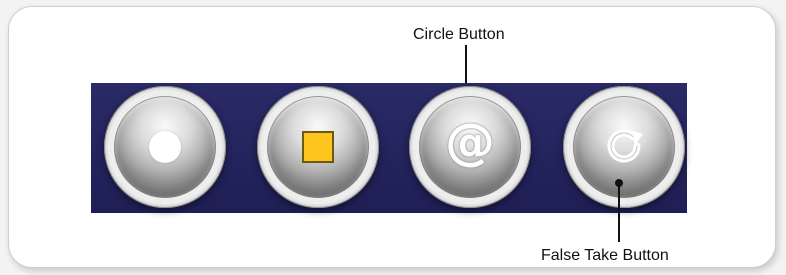 Image resolution: width=786 pixels, height=275 pixels. What do you see at coordinates (470, 142) in the screenshot?
I see `at-icon: @` at bounding box center [470, 142].